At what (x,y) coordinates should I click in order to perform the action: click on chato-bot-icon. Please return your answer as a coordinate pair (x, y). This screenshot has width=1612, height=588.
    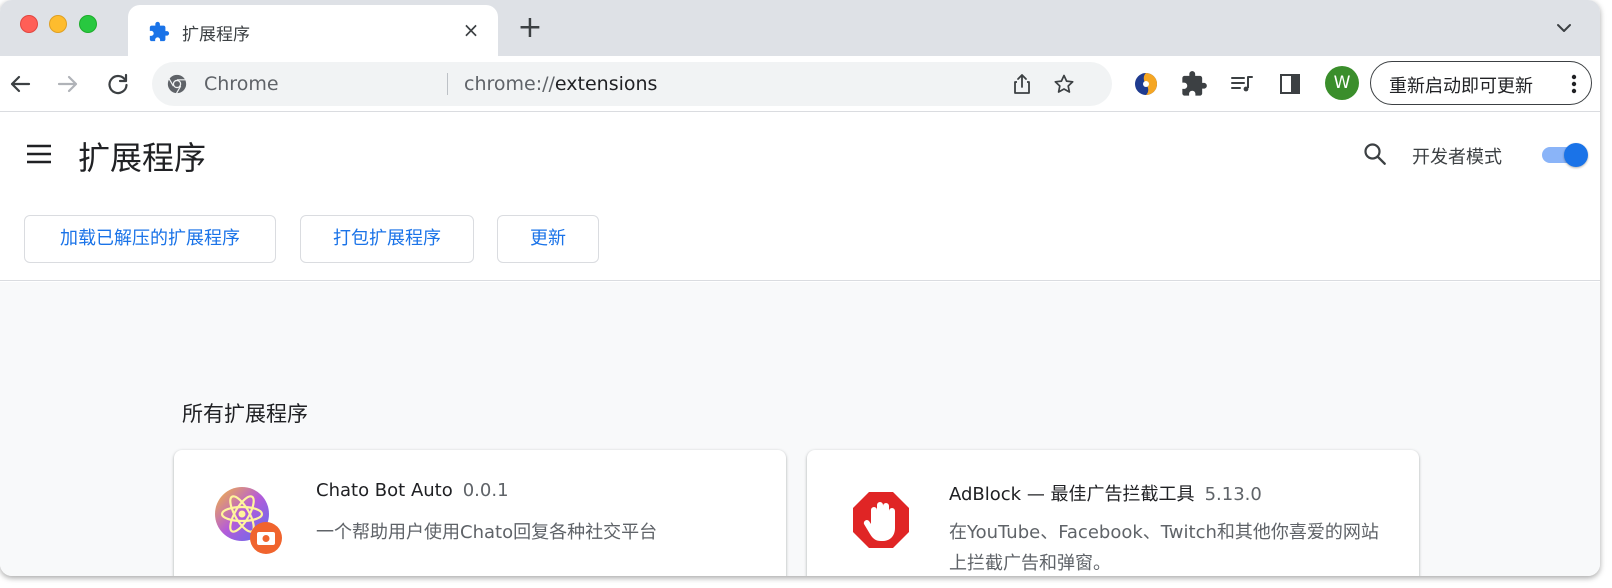
    Looking at the image, I should click on (248, 520).